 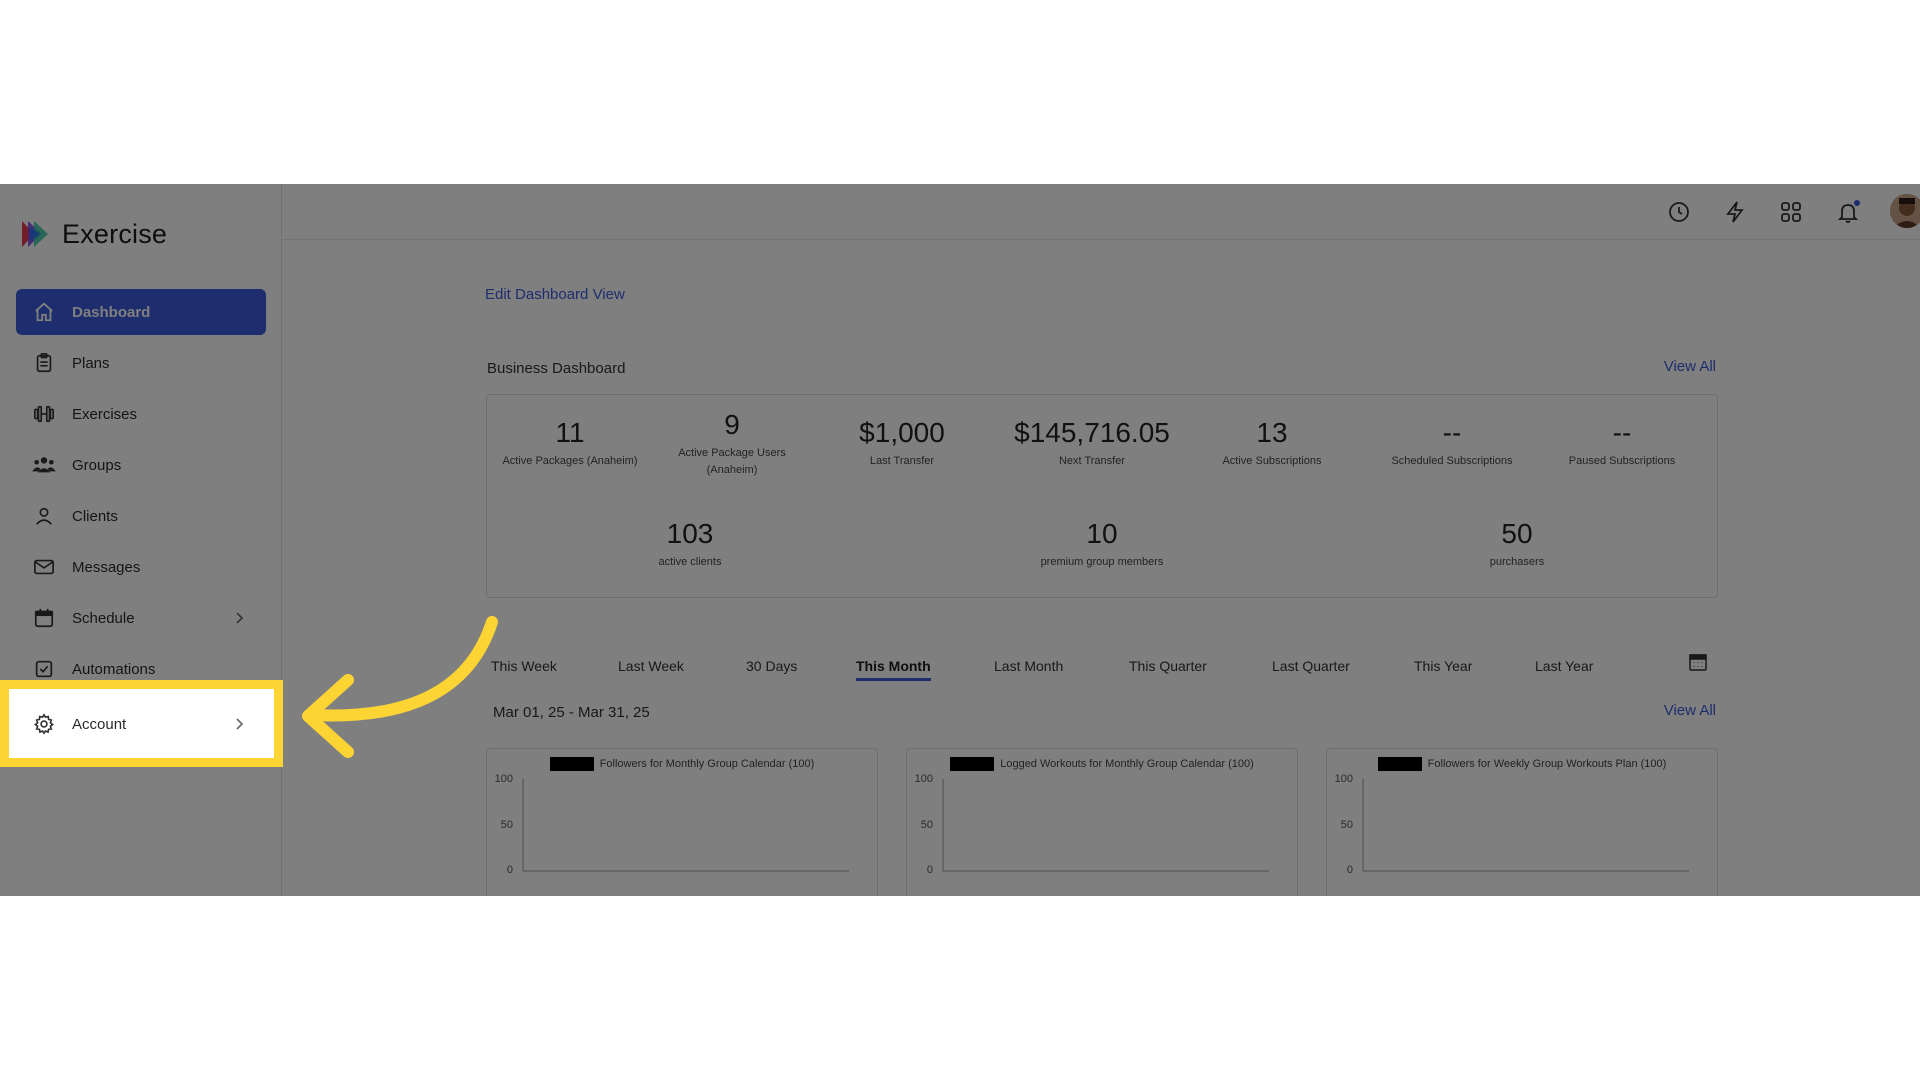 I want to click on calendar-icon, so click(x=44, y=618).